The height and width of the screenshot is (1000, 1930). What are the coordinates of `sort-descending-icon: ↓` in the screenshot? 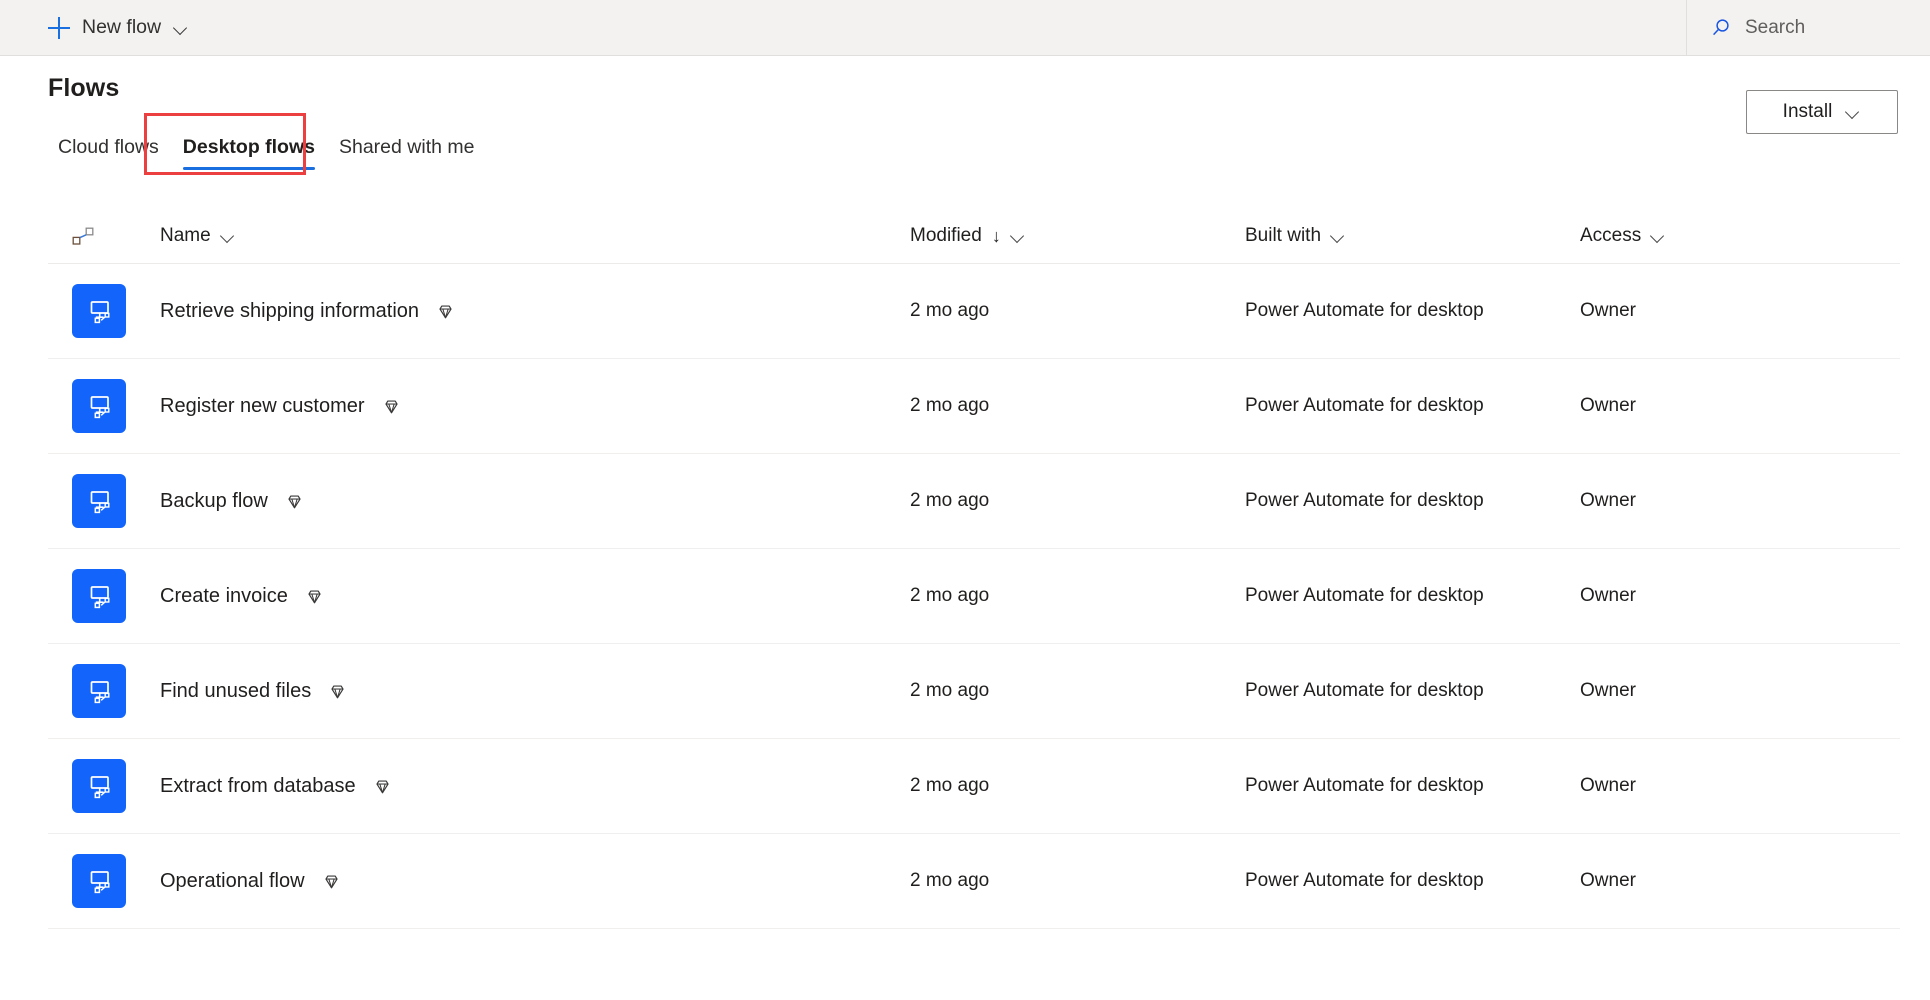 It's located at (996, 235).